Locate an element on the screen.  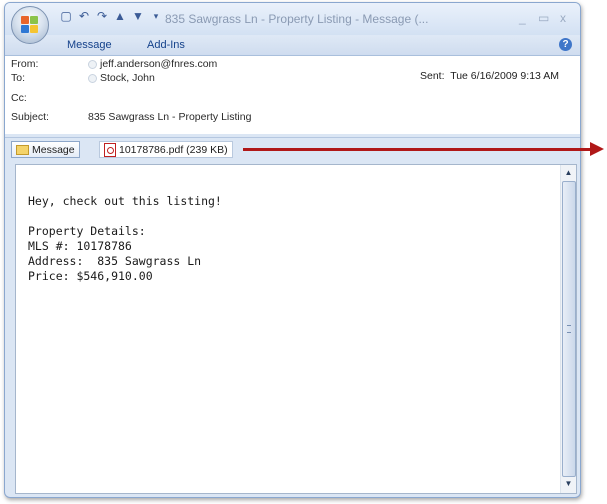
to-label: To: is located at coordinates (18, 78).